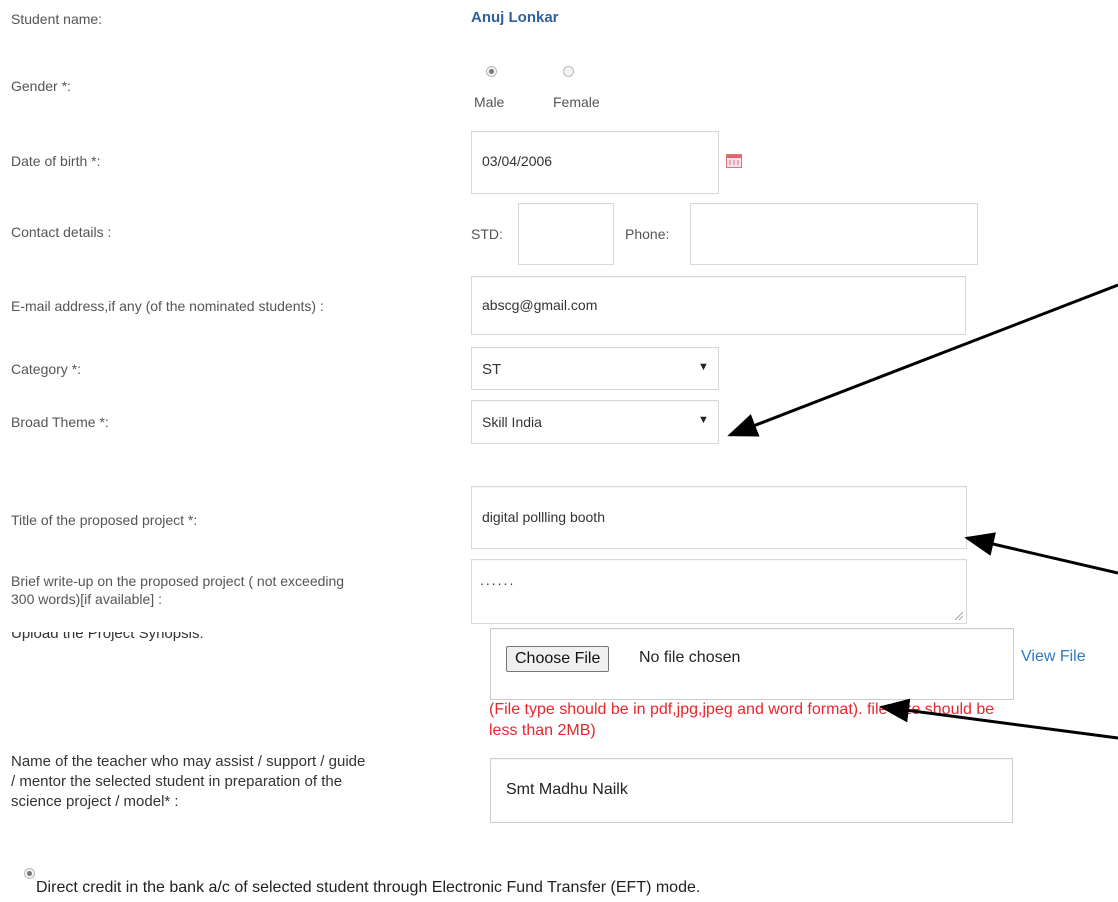 The image size is (1118, 902). I want to click on arrow-to-file-note, so click(998, 719).